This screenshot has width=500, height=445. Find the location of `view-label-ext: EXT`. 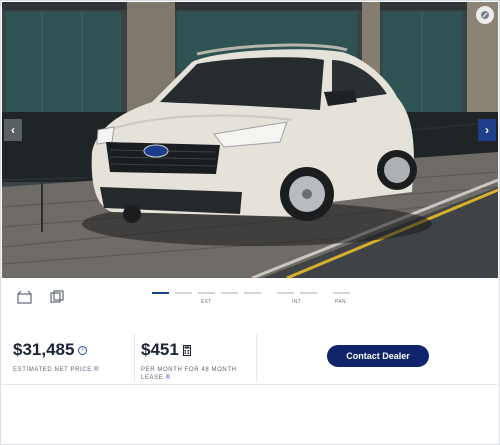

view-label-ext: EXT is located at coordinates (206, 302).